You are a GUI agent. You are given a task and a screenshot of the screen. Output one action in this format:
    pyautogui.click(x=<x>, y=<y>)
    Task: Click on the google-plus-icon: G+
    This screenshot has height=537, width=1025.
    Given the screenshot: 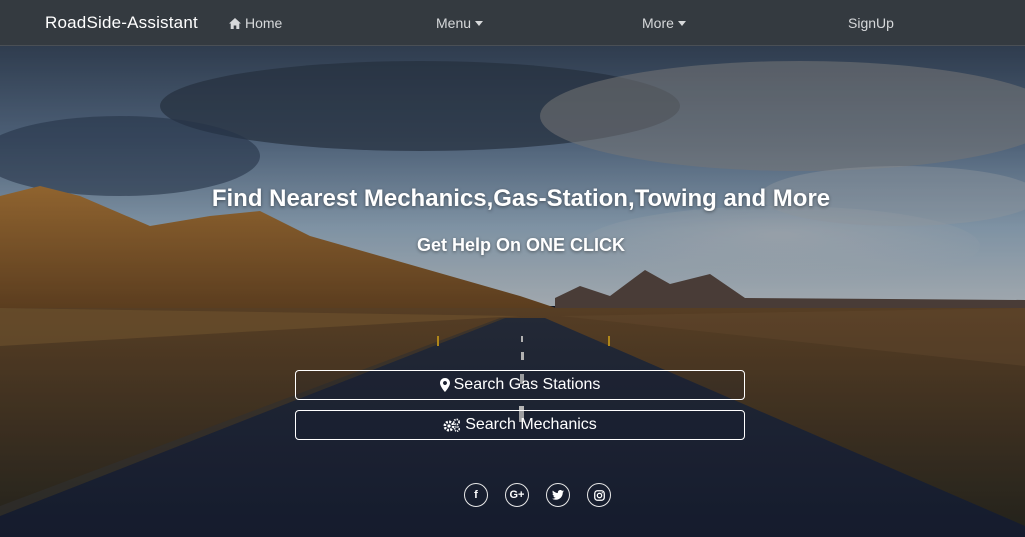 What is the action you would take?
    pyautogui.click(x=517, y=495)
    